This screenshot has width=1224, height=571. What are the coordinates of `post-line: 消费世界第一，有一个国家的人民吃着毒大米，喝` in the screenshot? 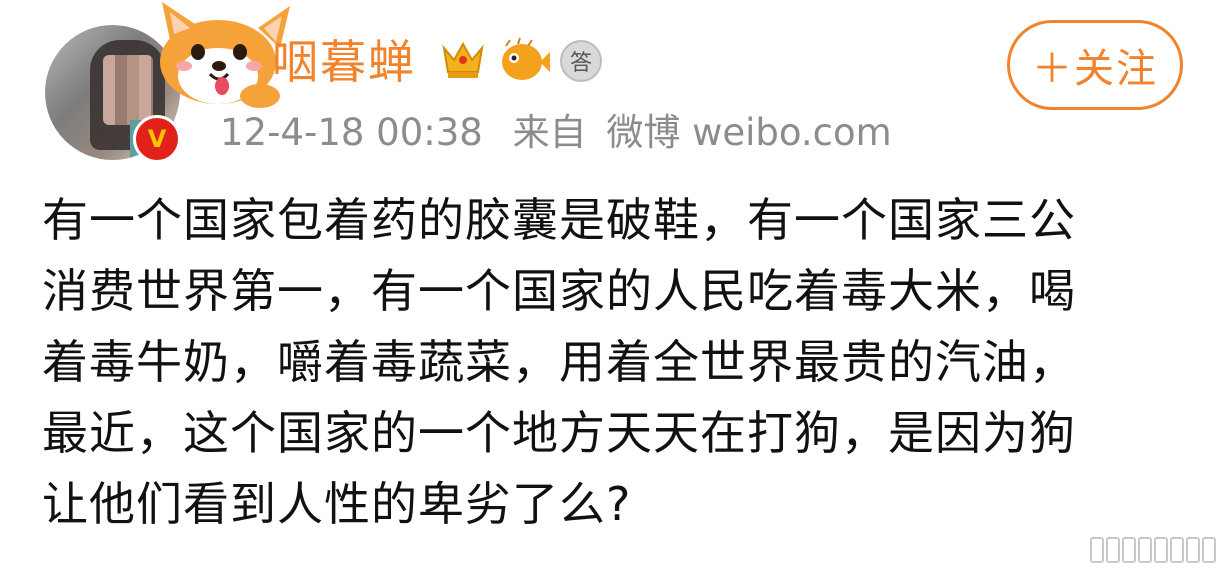 It's located at (559, 291).